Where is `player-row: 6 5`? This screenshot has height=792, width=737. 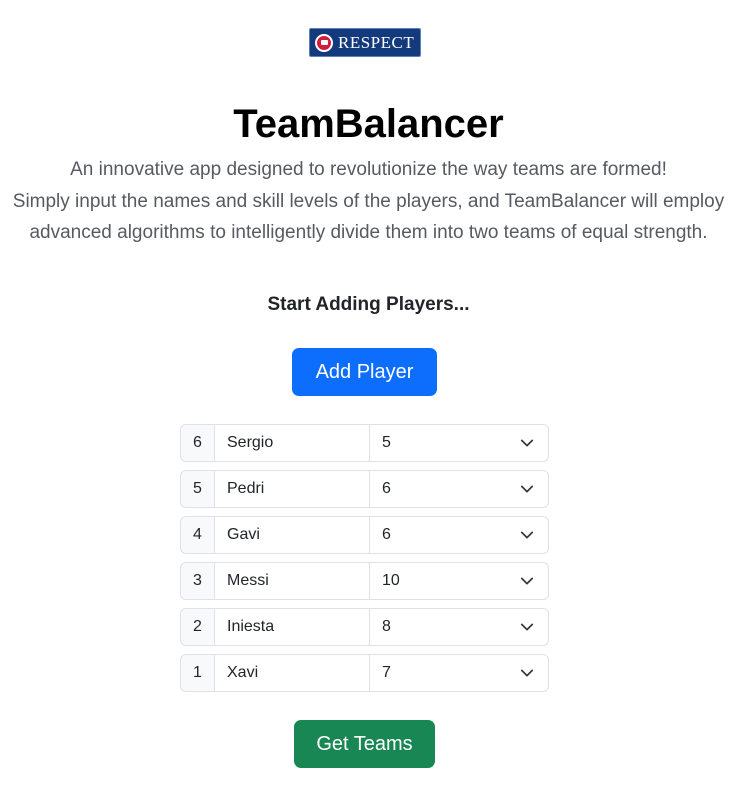 player-row: 6 5 is located at coordinates (364, 443).